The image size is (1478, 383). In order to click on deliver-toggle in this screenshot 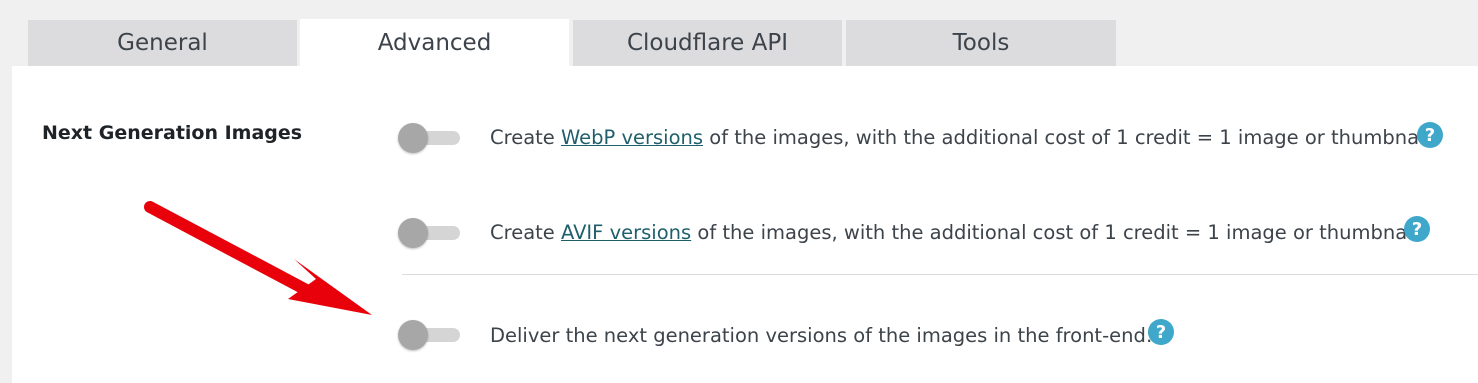, I will do `click(430, 335)`.